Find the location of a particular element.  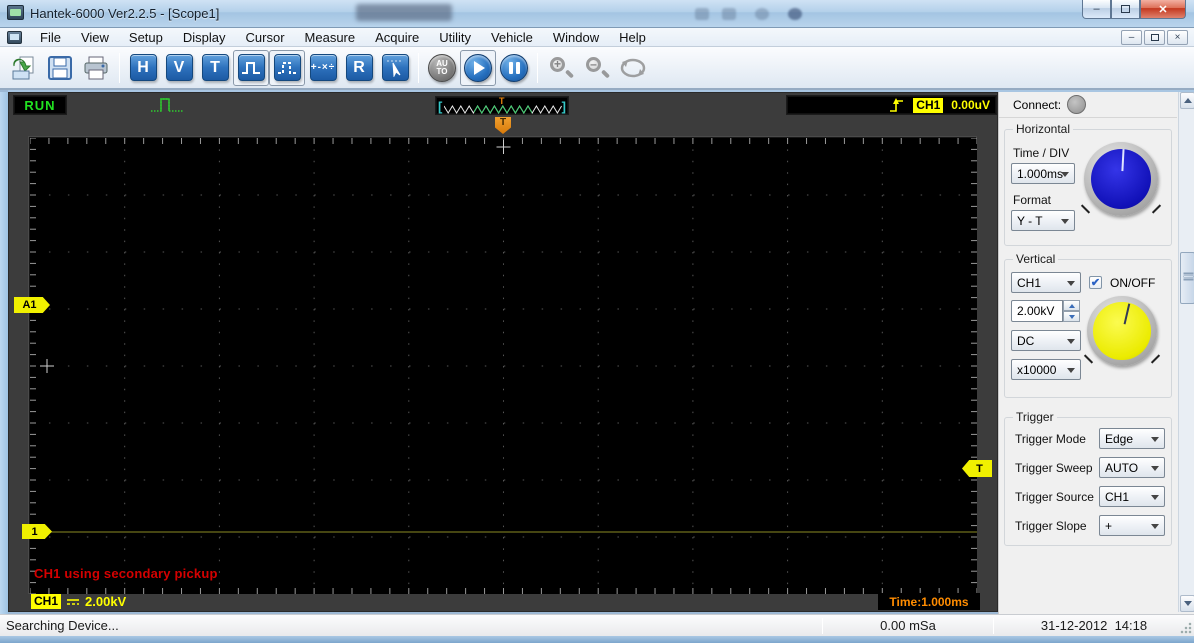

reference-button: R is located at coordinates (359, 68).